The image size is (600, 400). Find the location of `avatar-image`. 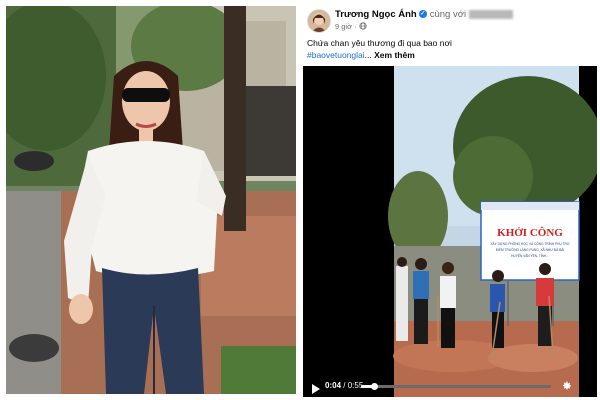

avatar-image is located at coordinates (319, 21).